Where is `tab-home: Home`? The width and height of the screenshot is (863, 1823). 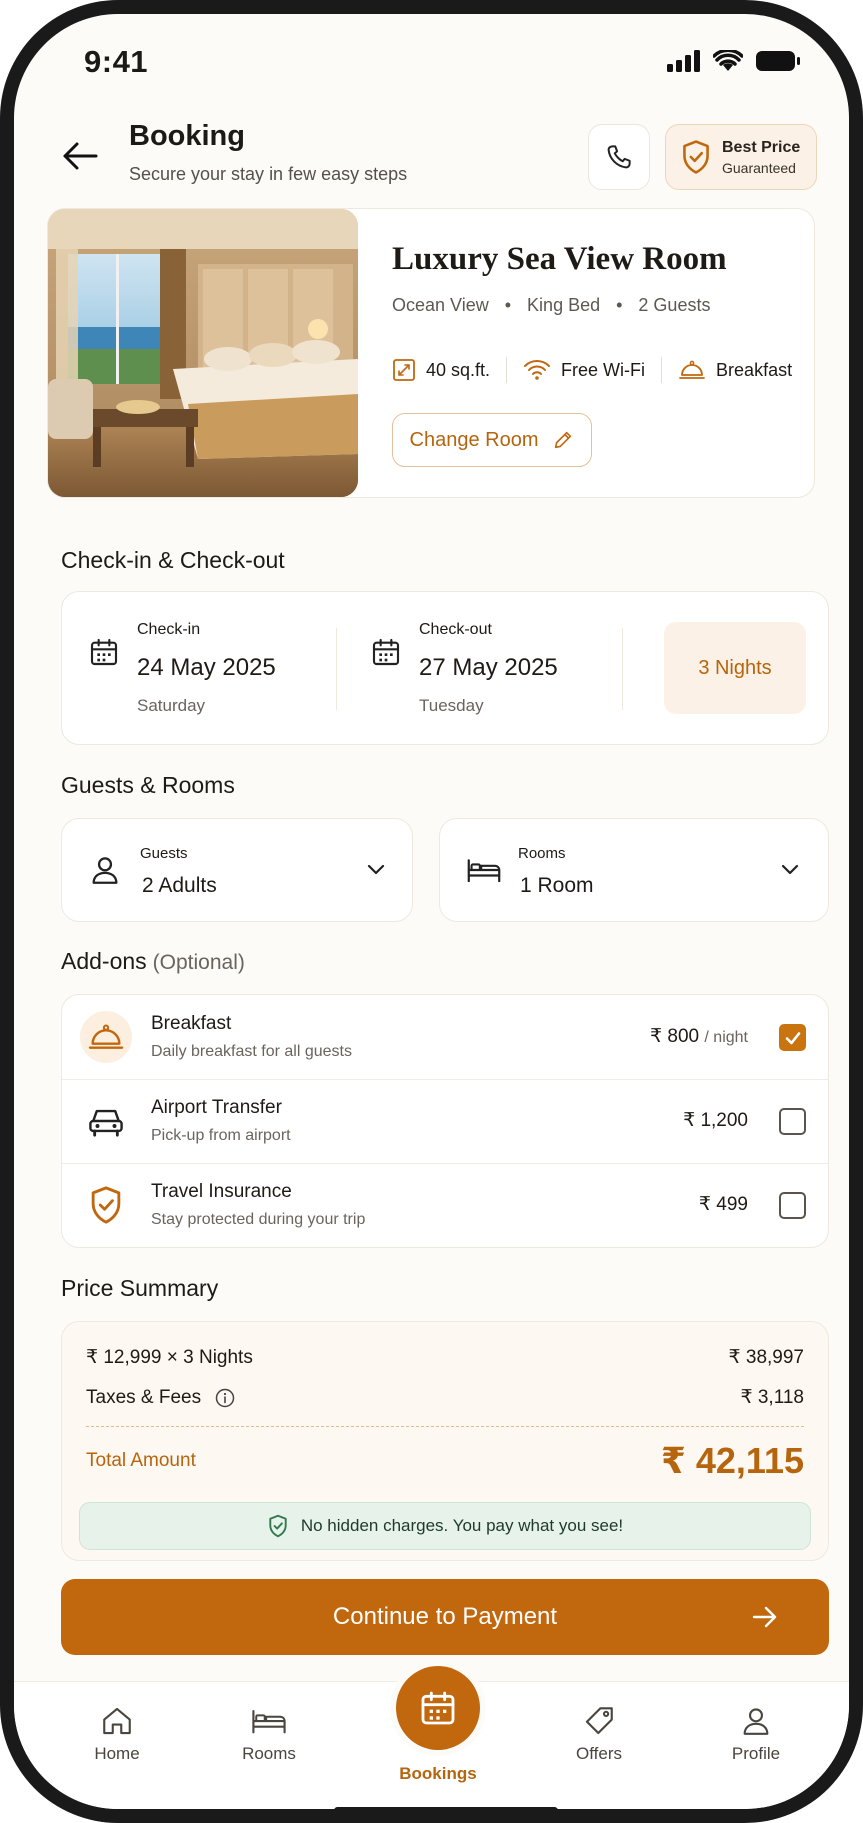
tab-home: Home is located at coordinates (117, 1734).